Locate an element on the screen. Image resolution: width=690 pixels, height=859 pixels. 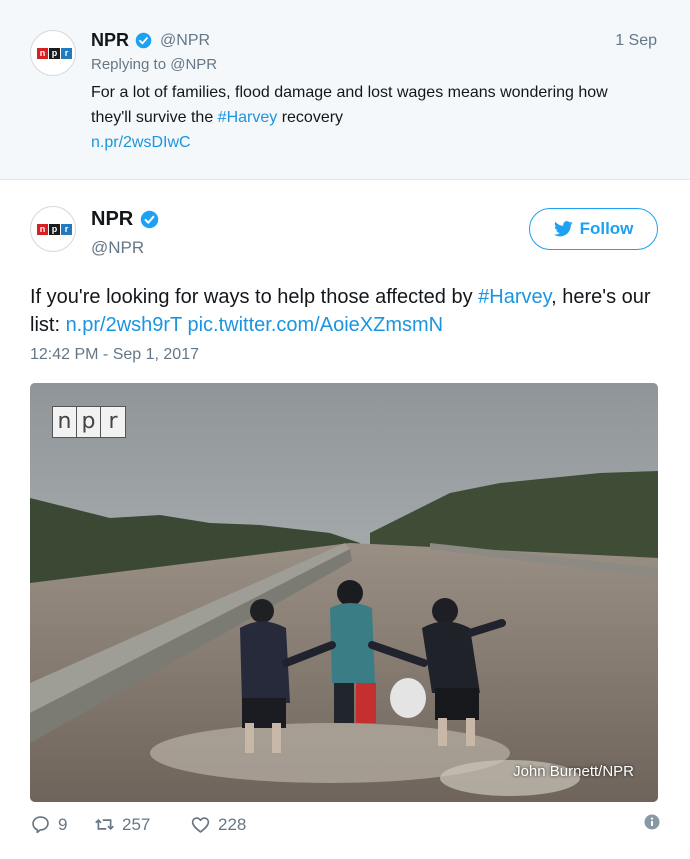
tweet-actions: 9 257 228 is located at coordinates (345, 829).